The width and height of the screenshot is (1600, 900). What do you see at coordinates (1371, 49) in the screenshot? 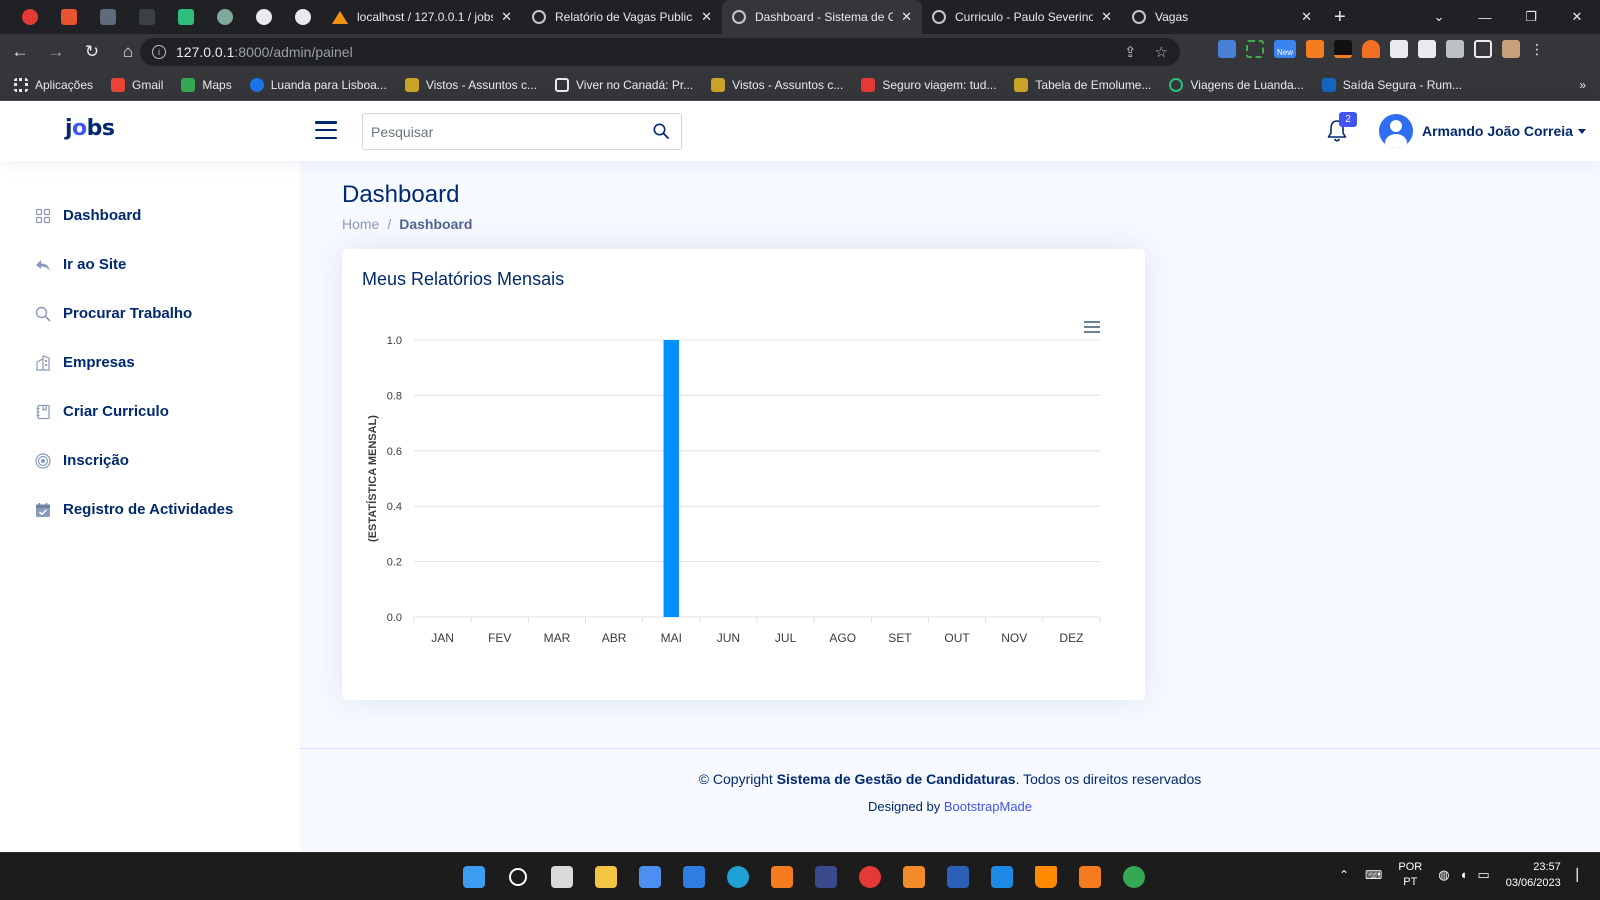
I see `soundcloud-extension-icon` at bounding box center [1371, 49].